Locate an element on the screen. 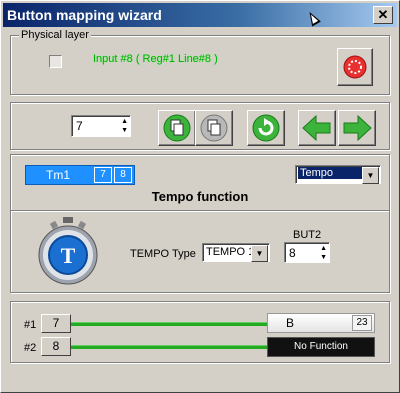 The height and width of the screenshot is (393, 400). physical-layer-checkbox is located at coordinates (55, 61).